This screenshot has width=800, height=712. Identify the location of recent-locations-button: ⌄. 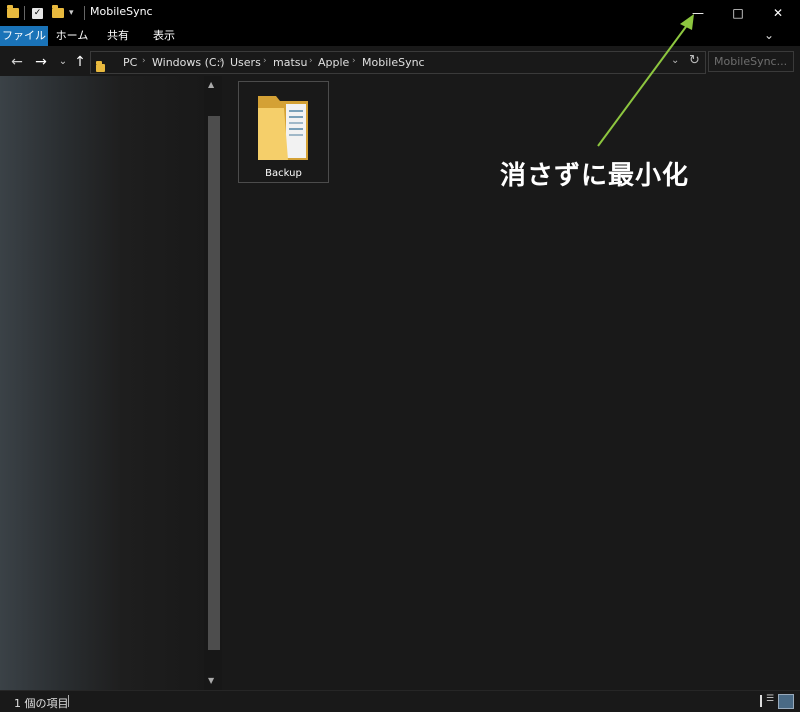
(63, 62).